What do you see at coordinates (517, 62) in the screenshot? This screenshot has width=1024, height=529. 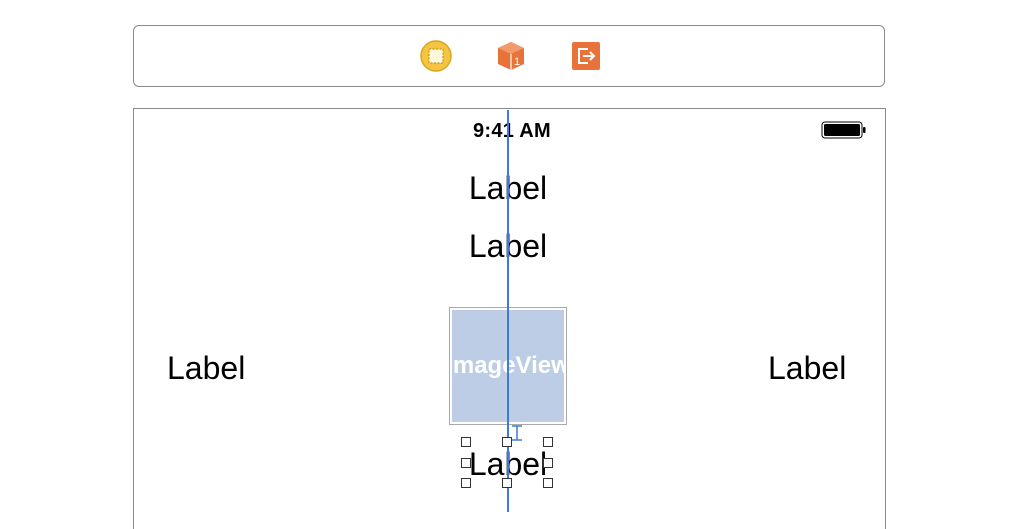 I see `first-responder-badge: 1` at bounding box center [517, 62].